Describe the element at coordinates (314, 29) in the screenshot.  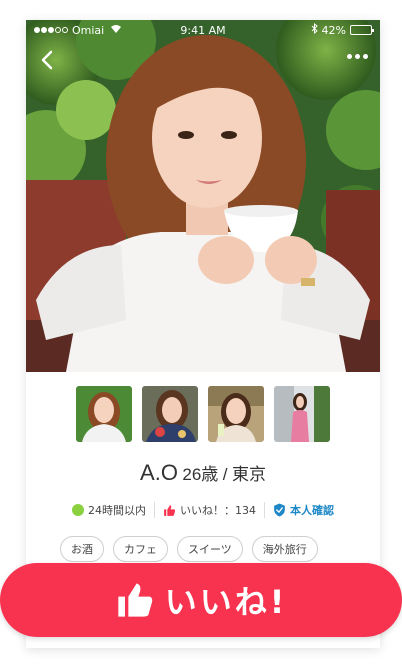
I see `bluetooth-icon` at that location.